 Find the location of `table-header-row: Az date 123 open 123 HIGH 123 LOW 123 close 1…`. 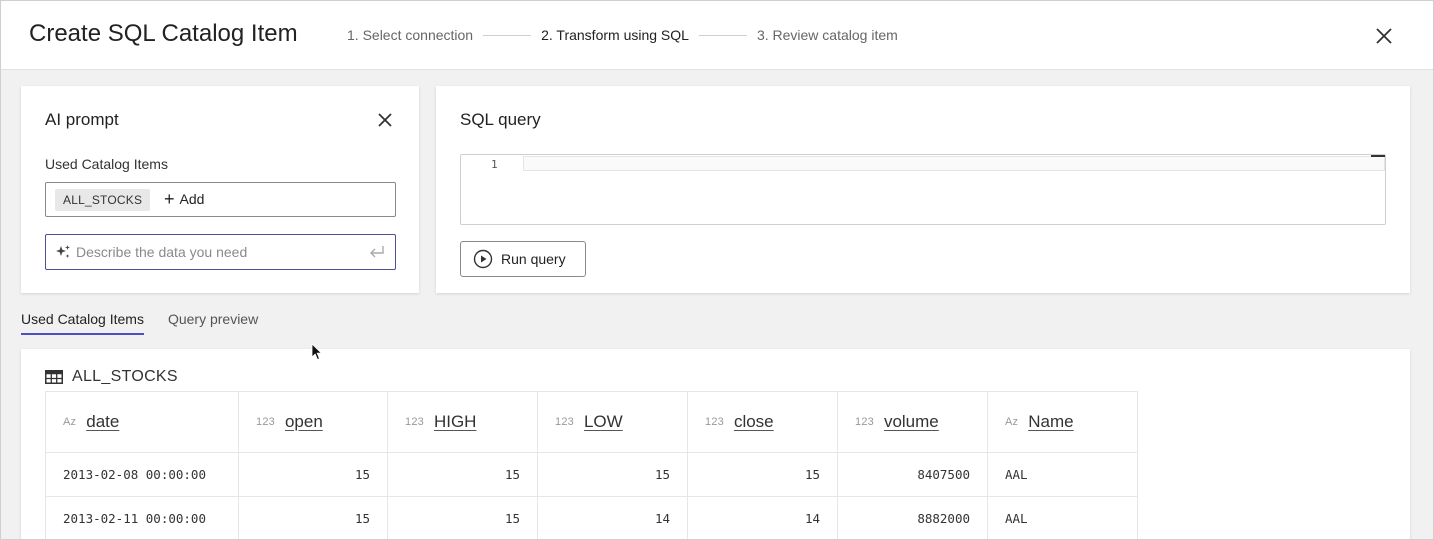

table-header-row: Az date 123 open 123 HIGH 123 LOW 123 close 1… is located at coordinates (591, 422).